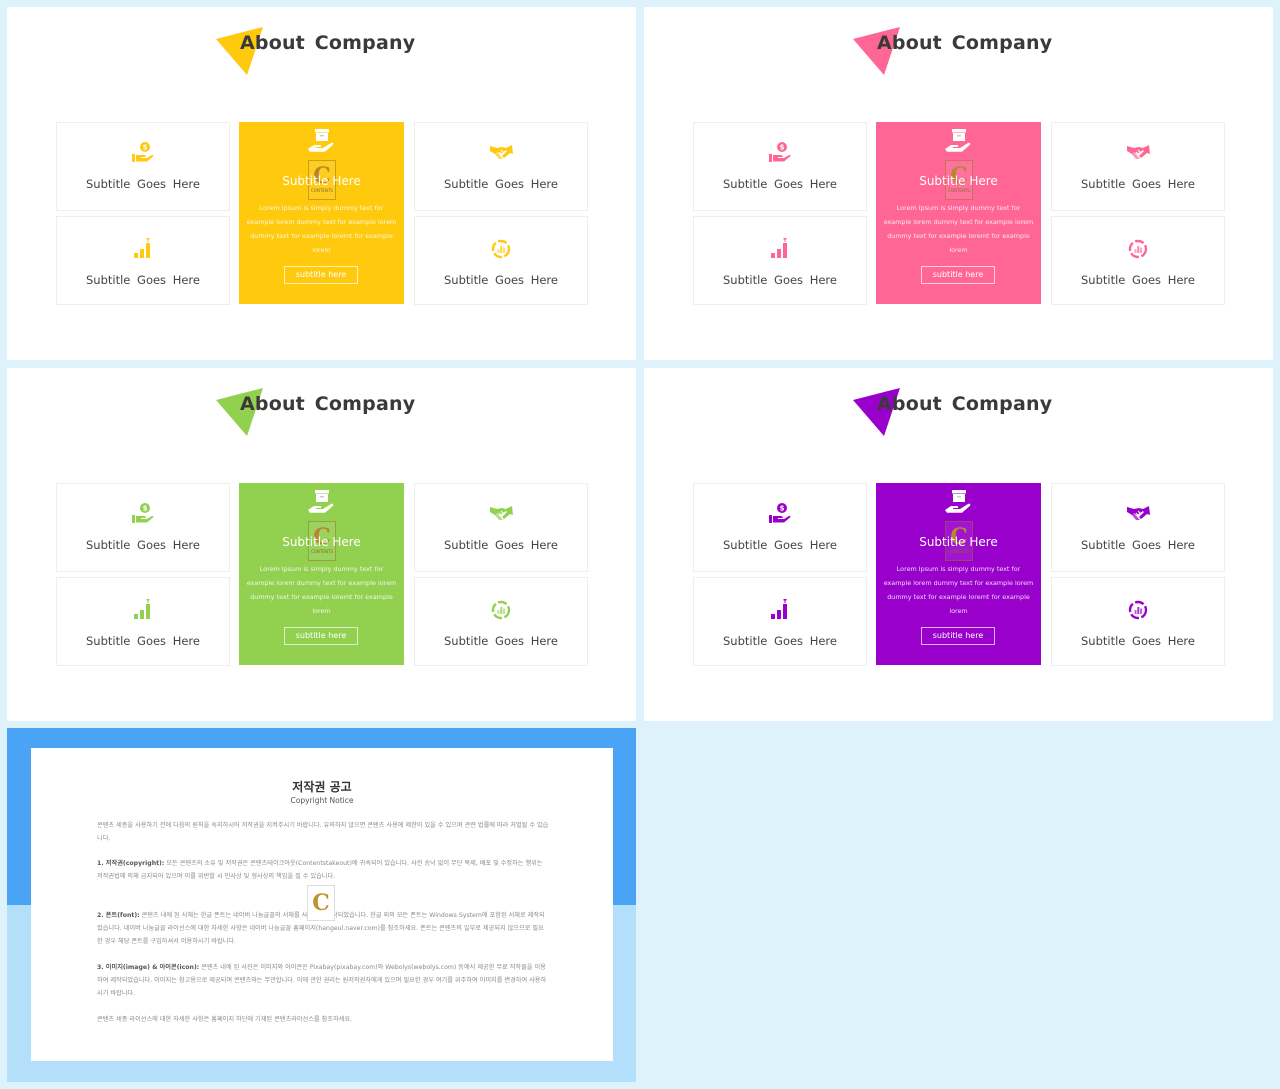 This screenshot has height=1089, width=1280. What do you see at coordinates (118, 915) in the screenshot?
I see `section-heading: 2. 폰트(font):` at bounding box center [118, 915].